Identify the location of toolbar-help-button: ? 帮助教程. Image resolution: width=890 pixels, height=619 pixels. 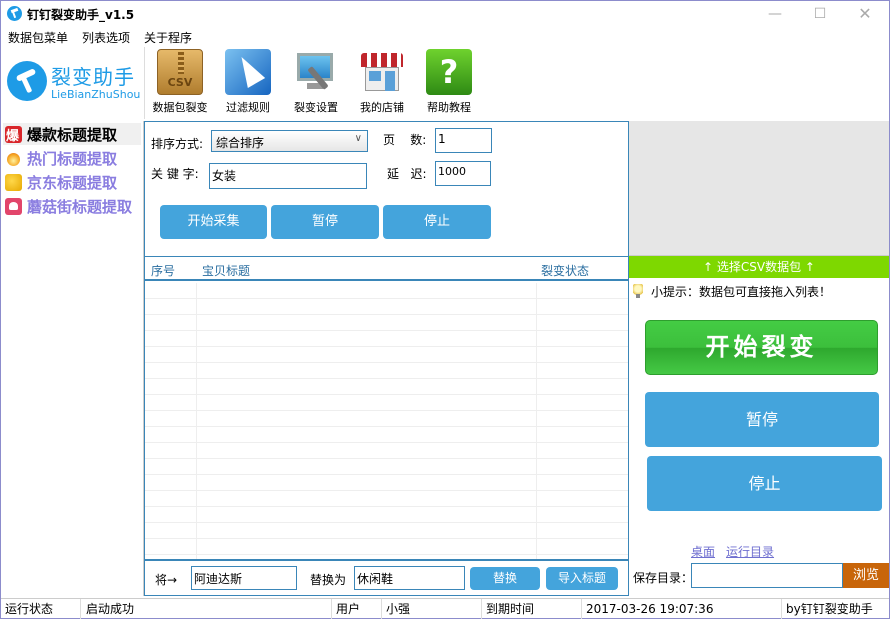
(449, 83).